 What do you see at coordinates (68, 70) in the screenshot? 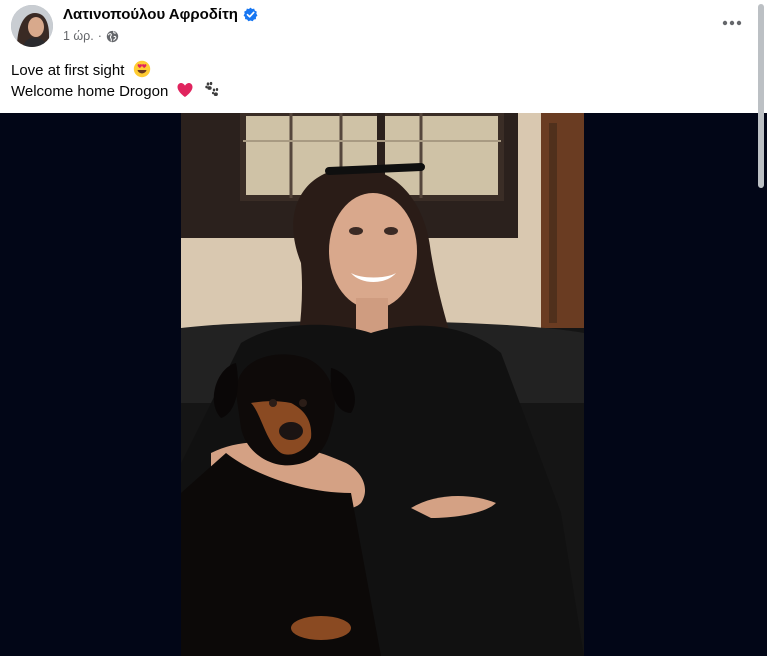
I see `caption-text-1: Love at first sight` at bounding box center [68, 70].